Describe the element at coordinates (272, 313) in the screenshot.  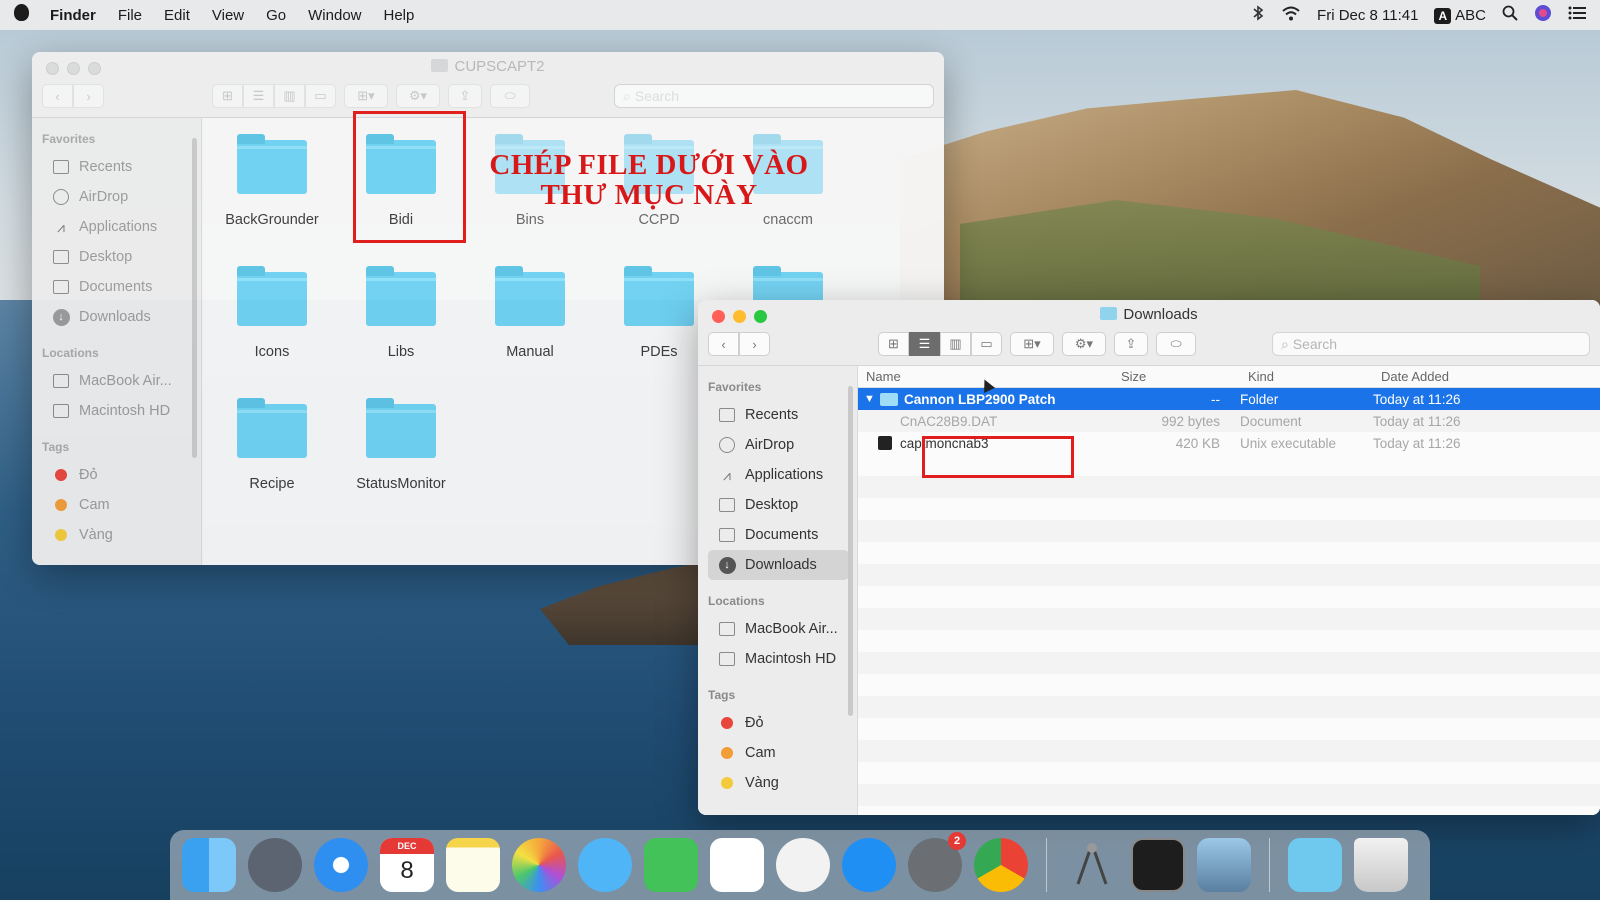
I see `folder-item: Icons` at that location.